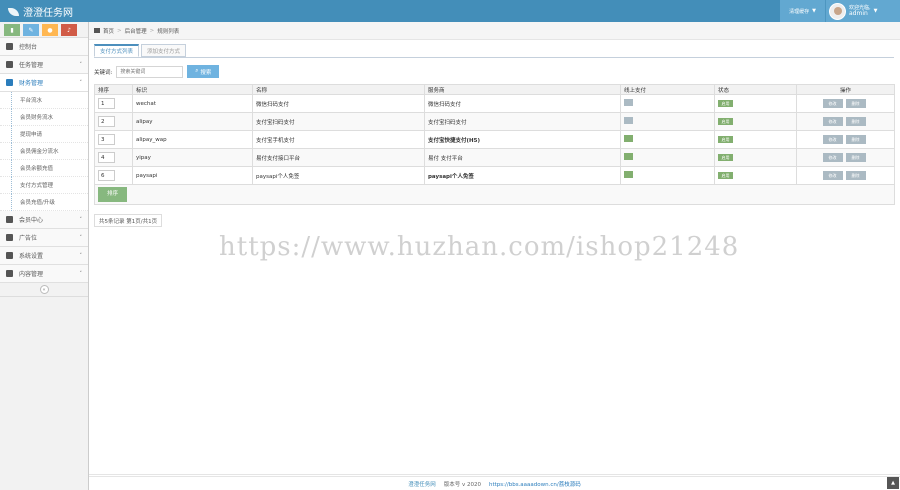 Image resolution: width=900 pixels, height=490 pixels. What do you see at coordinates (112, 194) in the screenshot?
I see `sort-button: 排序` at bounding box center [112, 194].